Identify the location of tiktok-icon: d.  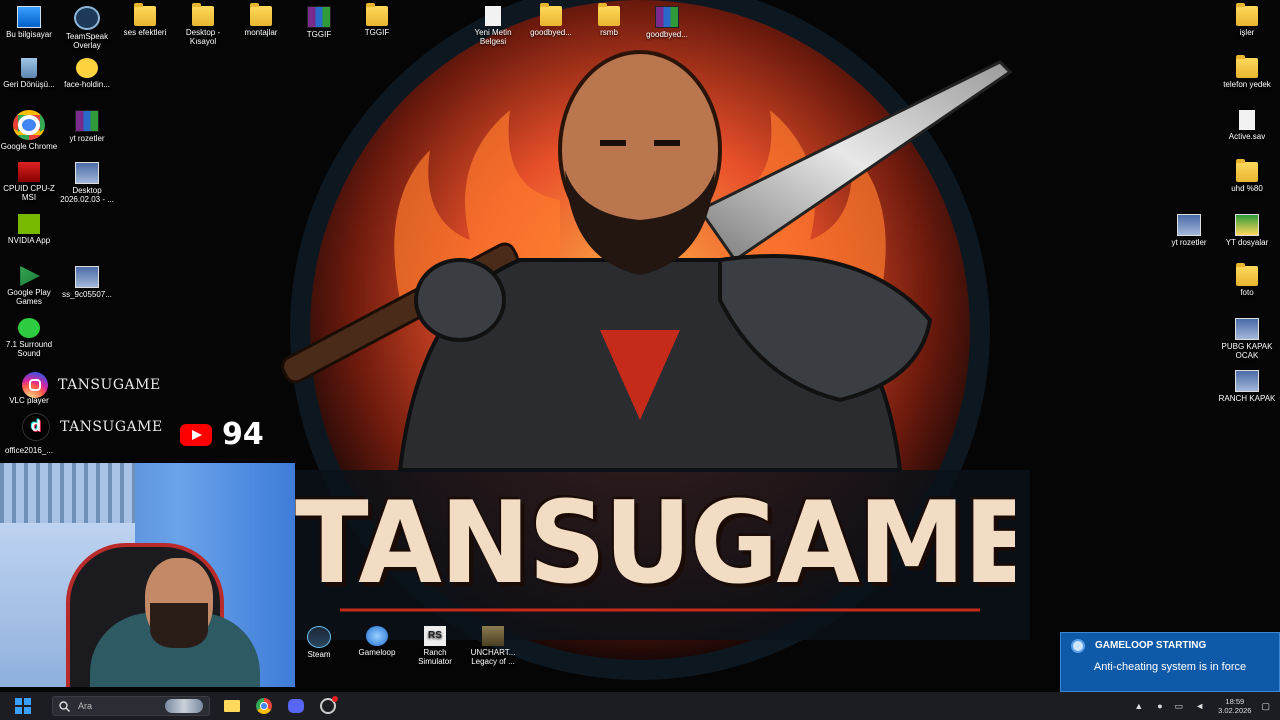
(36, 427).